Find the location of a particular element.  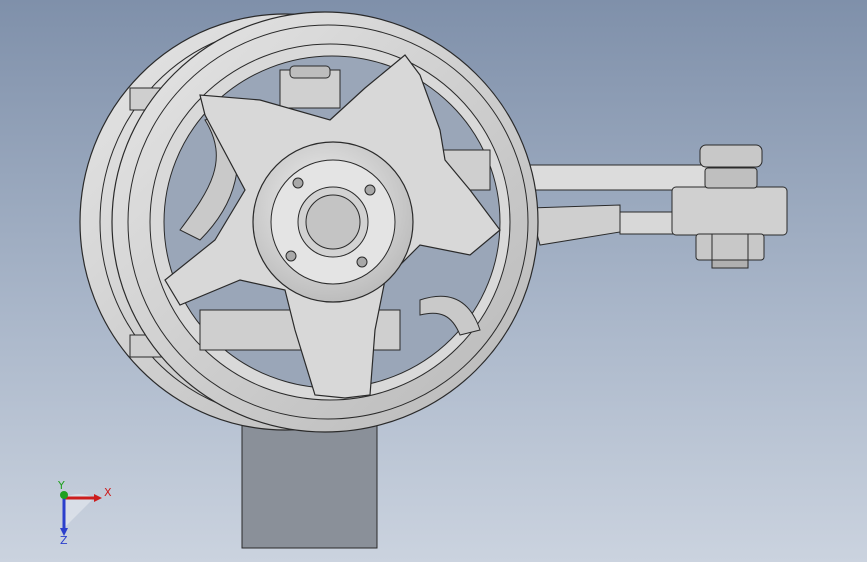

y-axis-arrow is located at coordinates (64, 495).